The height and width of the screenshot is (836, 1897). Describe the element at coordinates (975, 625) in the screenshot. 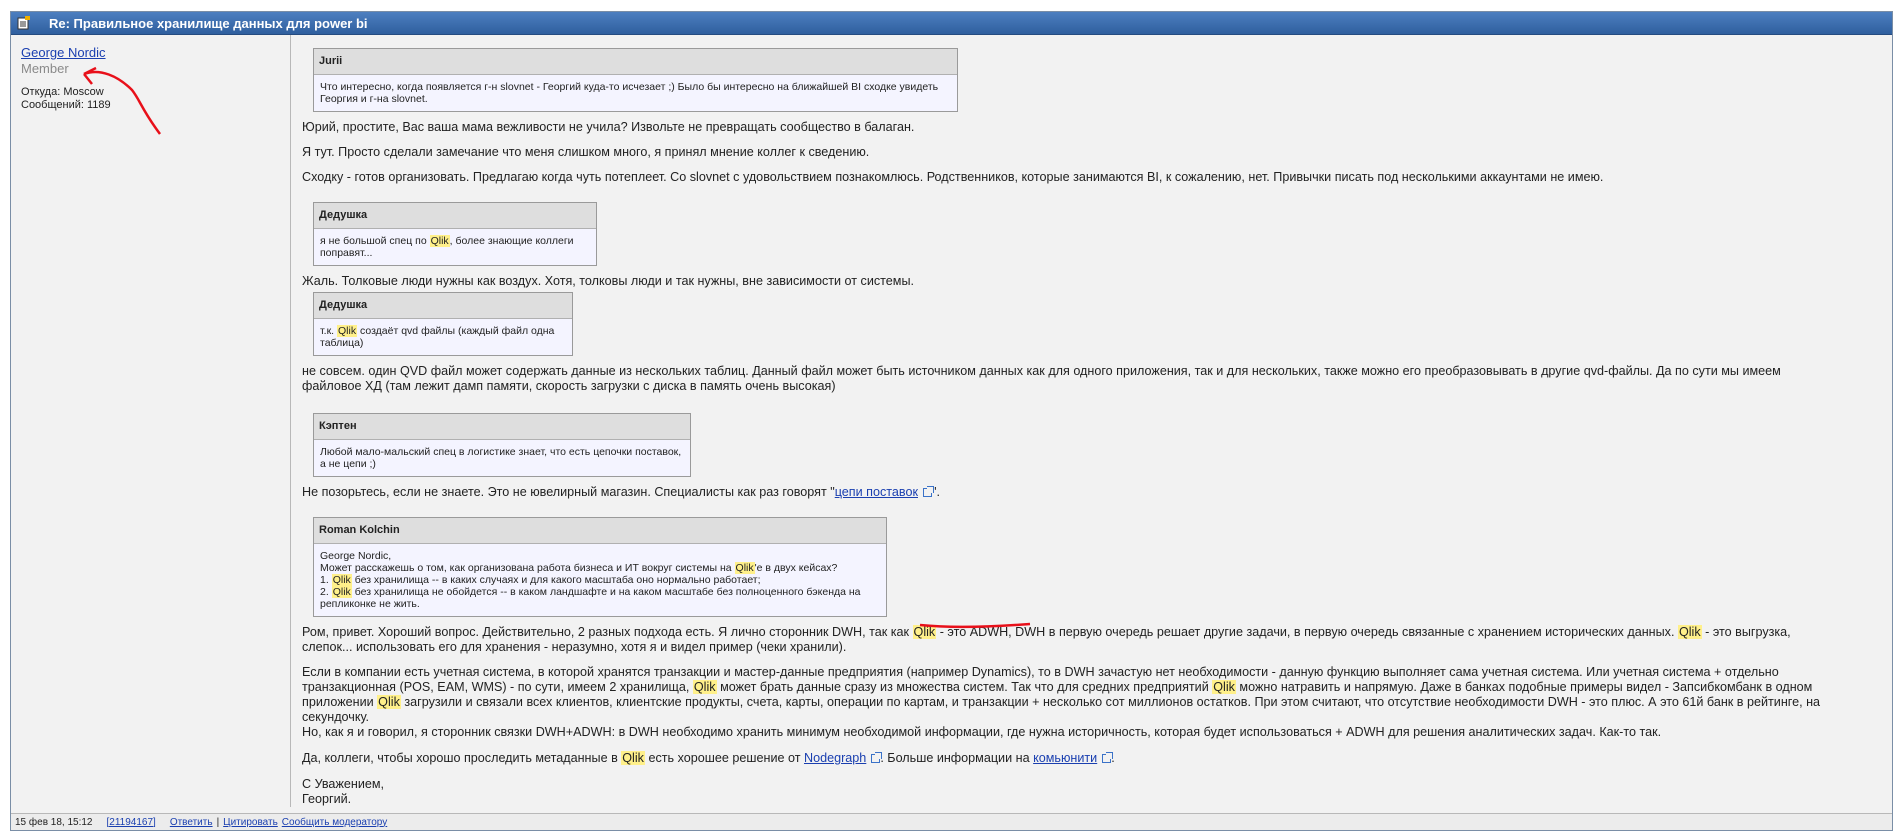

I see `red-underline-annotation` at that location.